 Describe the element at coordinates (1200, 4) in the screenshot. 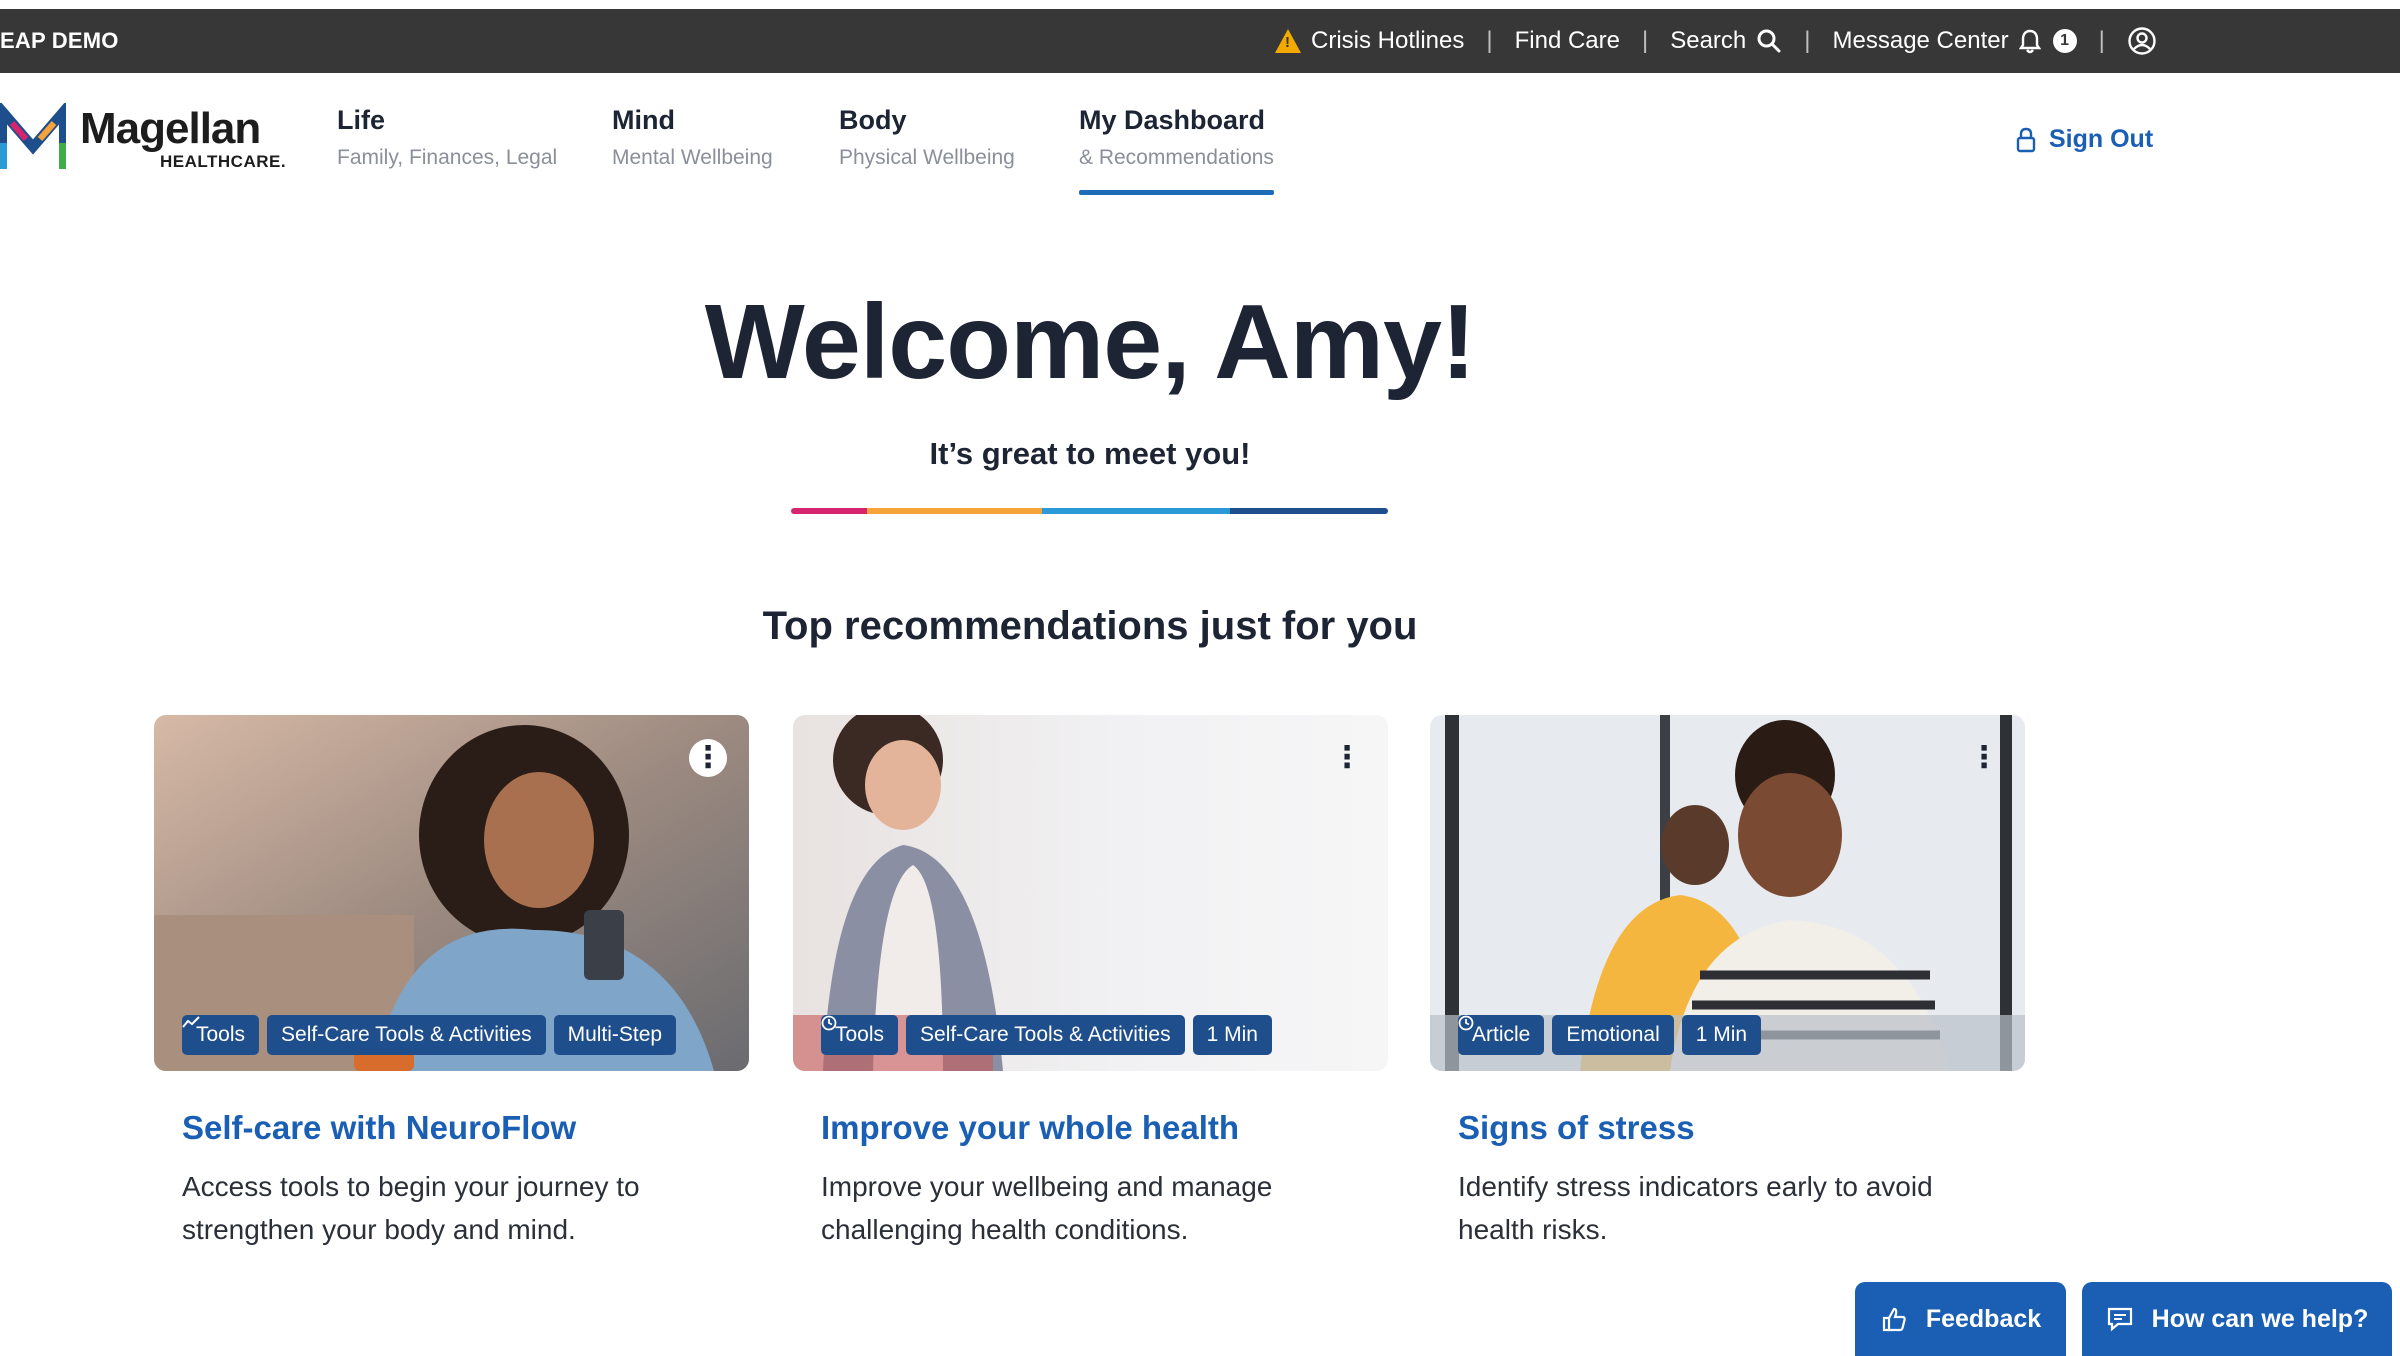

I see `top-strip` at that location.